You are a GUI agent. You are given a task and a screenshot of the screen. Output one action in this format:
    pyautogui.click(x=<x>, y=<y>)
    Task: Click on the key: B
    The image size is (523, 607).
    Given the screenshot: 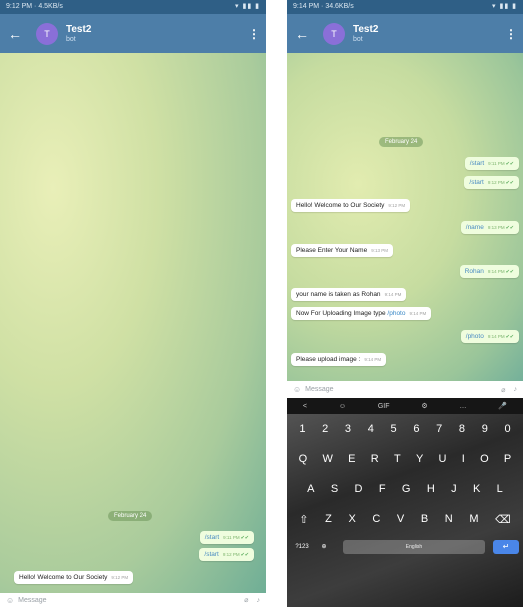 What is the action you would take?
    pyautogui.click(x=424, y=519)
    